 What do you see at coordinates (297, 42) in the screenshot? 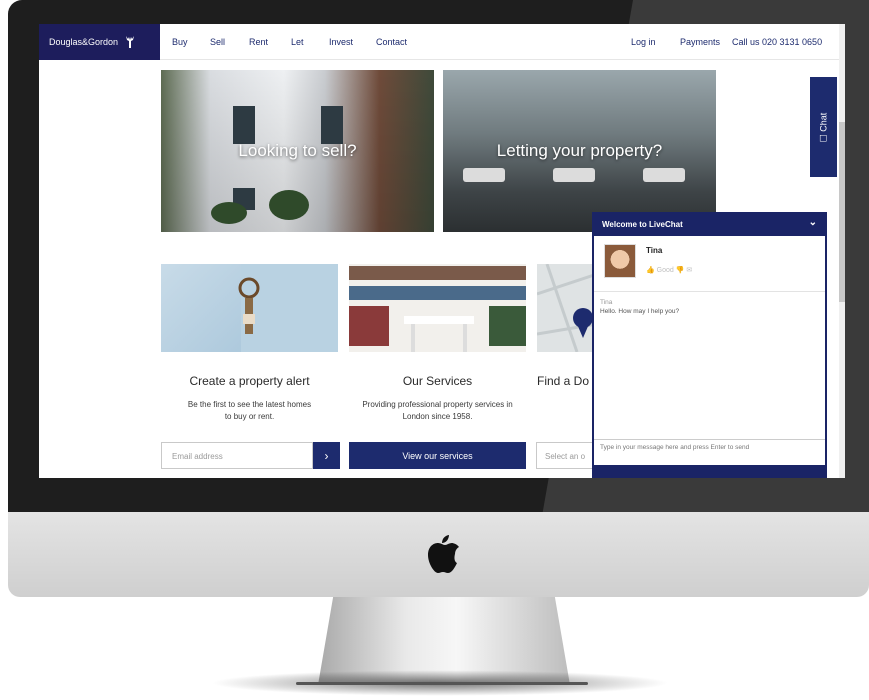
I see `nav-let: Let` at bounding box center [297, 42].